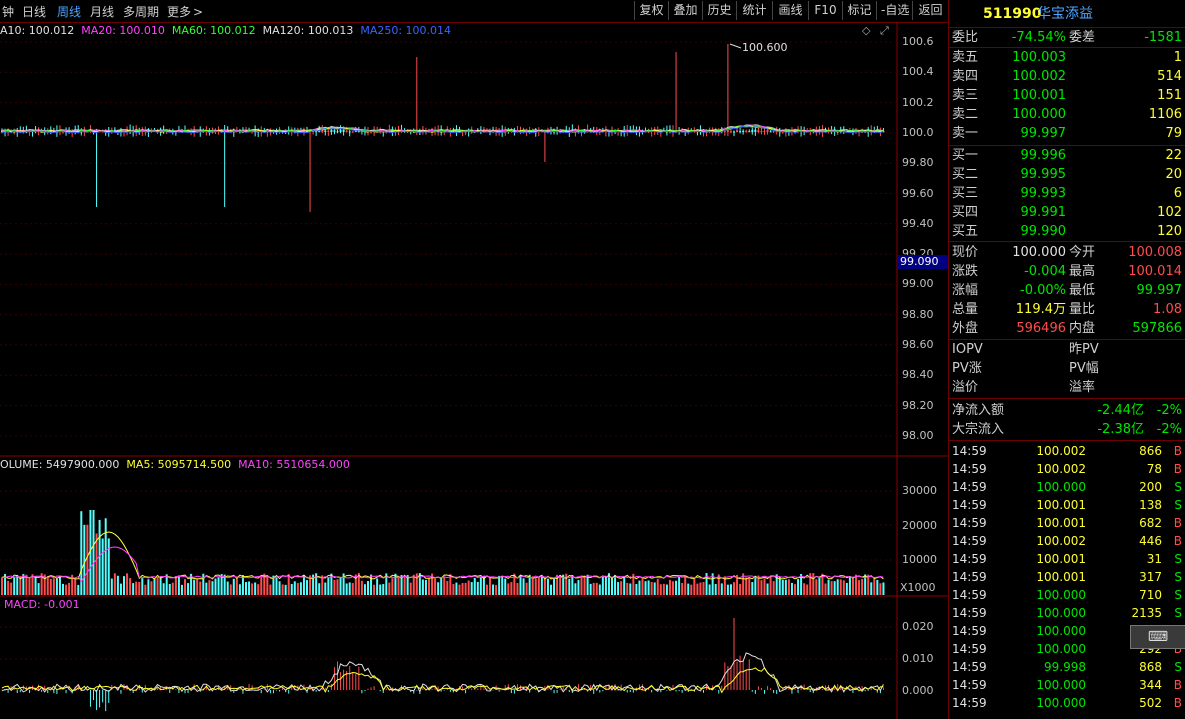 This screenshot has height=719, width=1185. Describe the element at coordinates (967, 368) in the screenshot. I see `iopv-label: PV涨` at that location.